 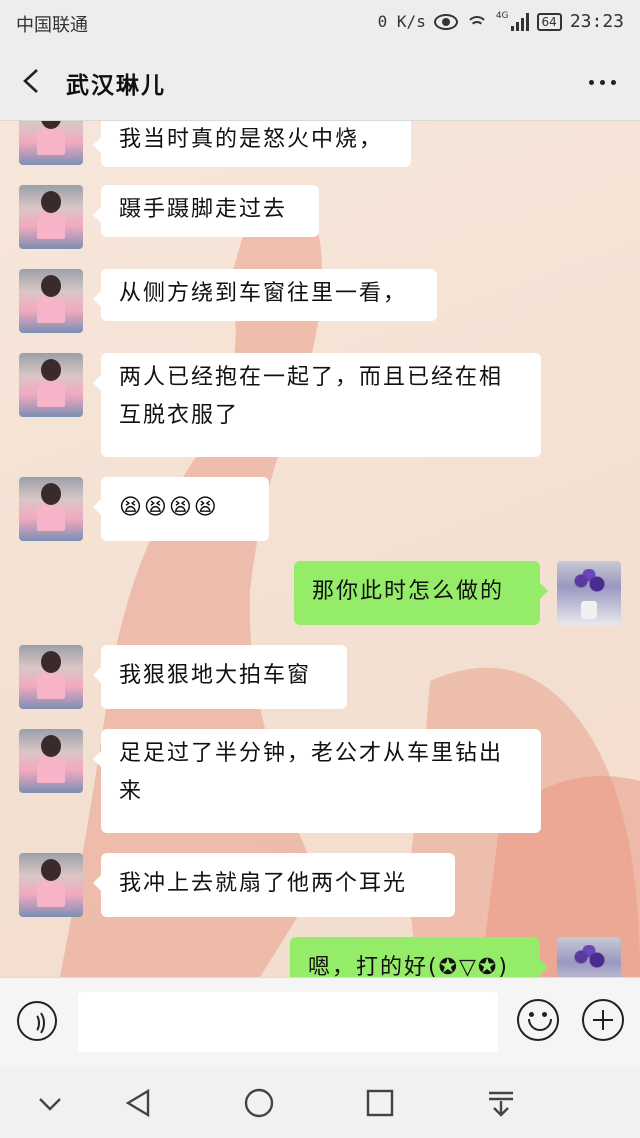 What do you see at coordinates (501, 1103) in the screenshot?
I see `notification-pull-icon` at bounding box center [501, 1103].